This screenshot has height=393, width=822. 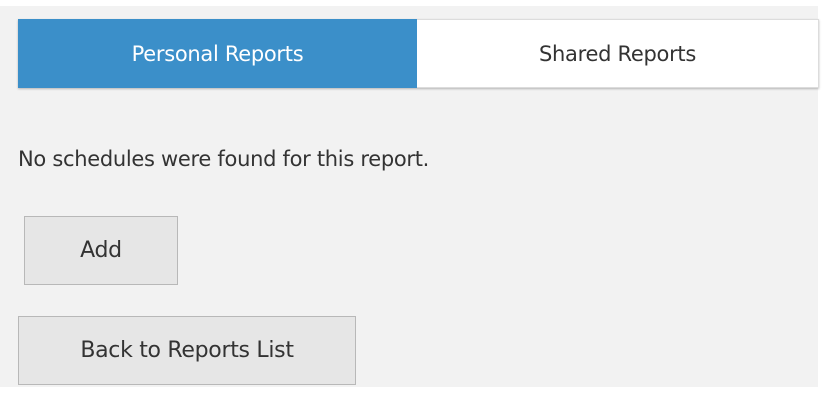 I want to click on no-schedules-message: No schedules were found for this report., so click(x=224, y=159).